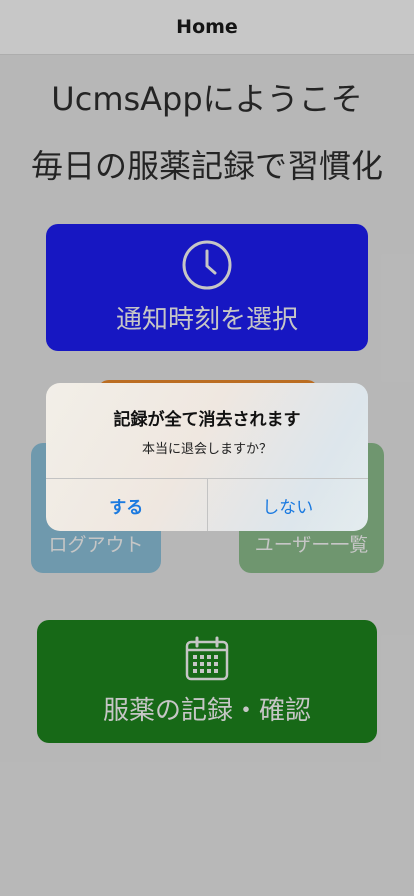 This screenshot has height=896, width=414. I want to click on confirm-button: する, so click(126, 505).